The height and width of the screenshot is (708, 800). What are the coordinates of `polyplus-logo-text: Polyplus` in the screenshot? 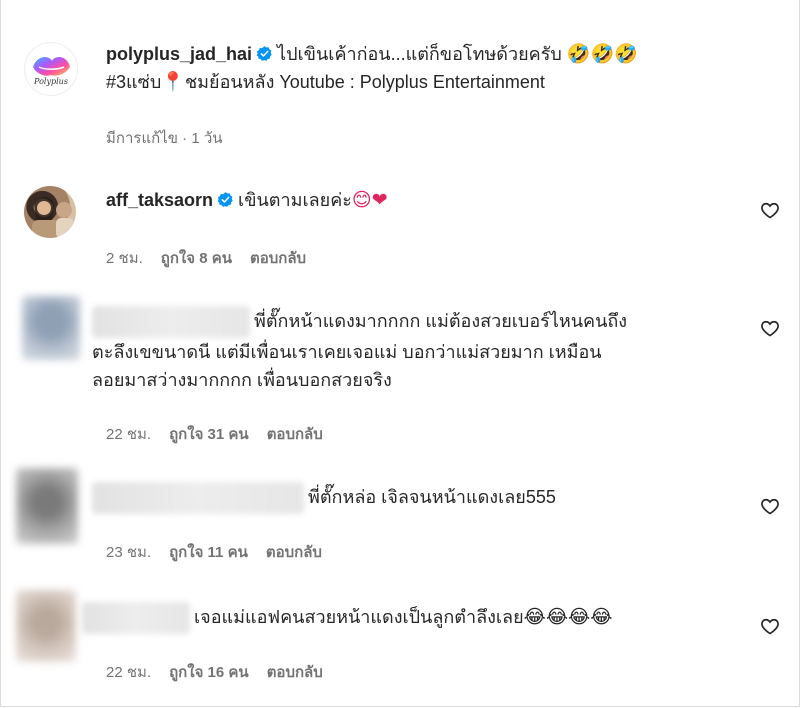 It's located at (51, 81).